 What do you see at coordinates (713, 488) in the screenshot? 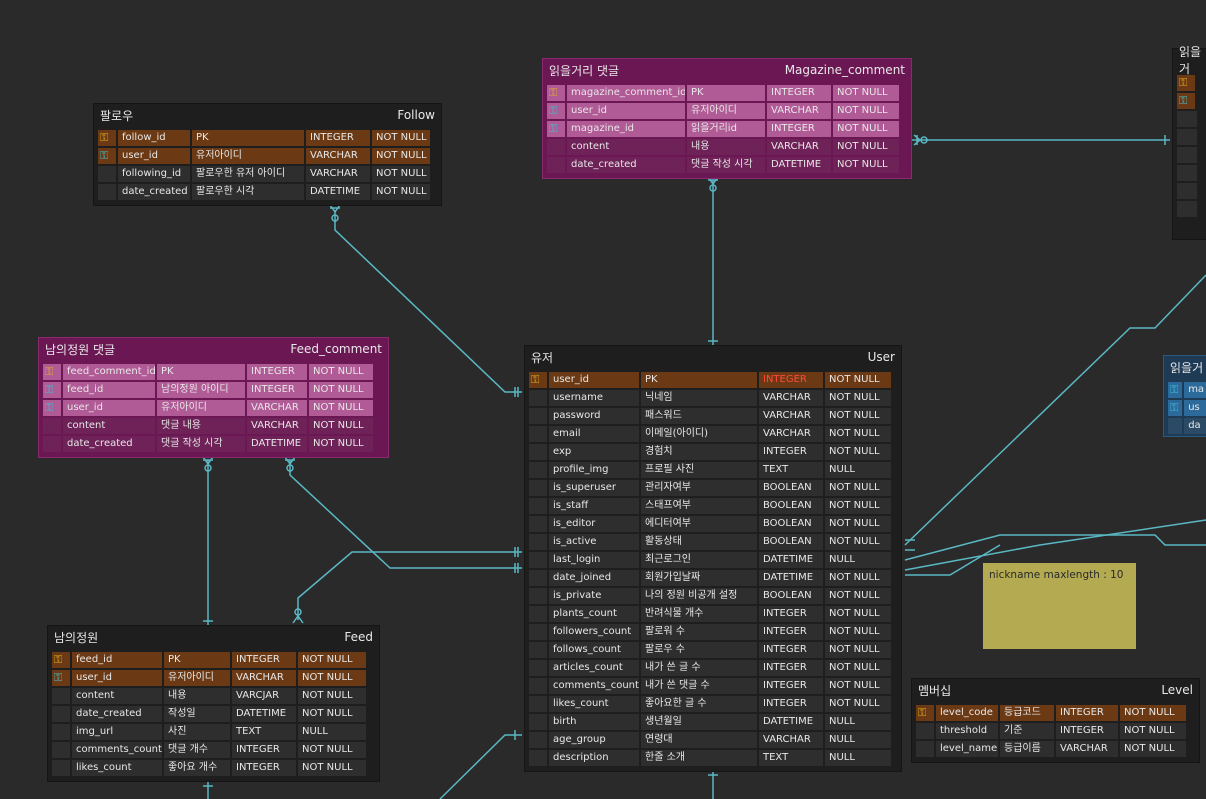
I see `table-row: is_superuser 관리자여부 BOOLEAN NOT NULL` at bounding box center [713, 488].